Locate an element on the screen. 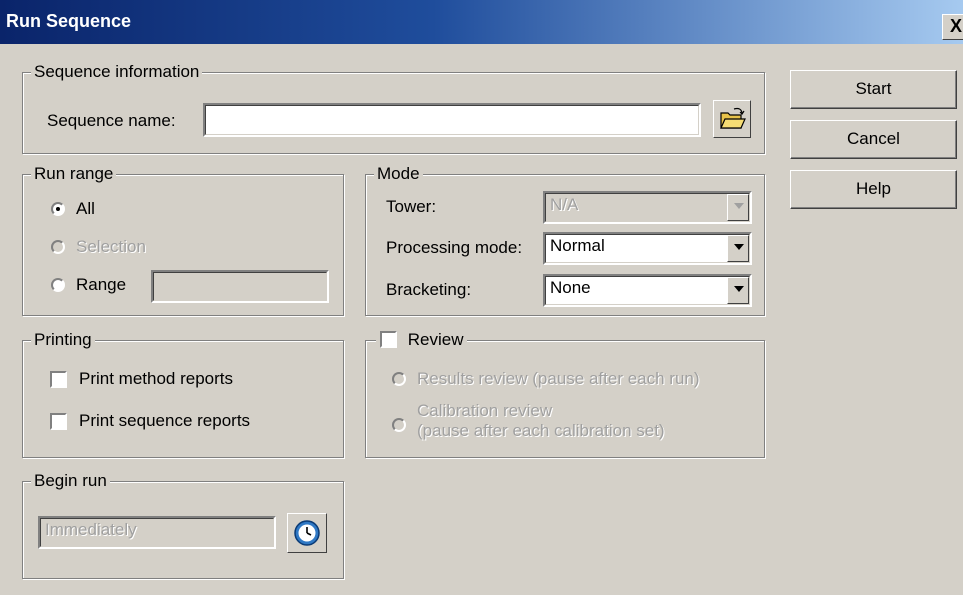  sequence-information-group: Sequence information Sequence name: is located at coordinates (393, 108).